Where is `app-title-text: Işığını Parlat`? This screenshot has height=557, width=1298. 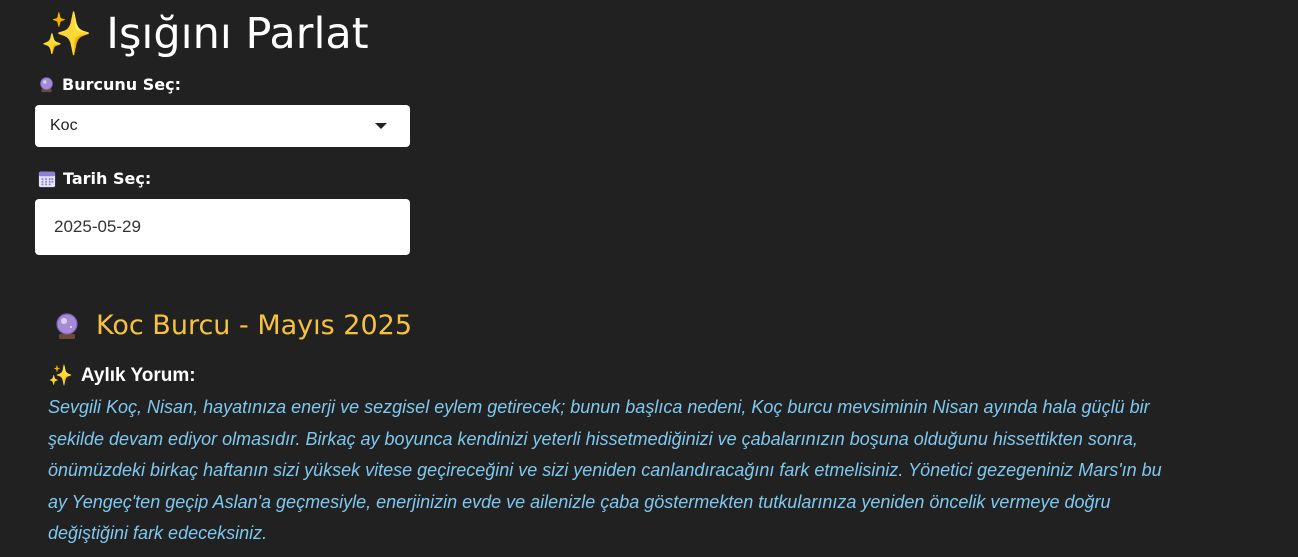 app-title-text: Işığını Parlat is located at coordinates (237, 34).